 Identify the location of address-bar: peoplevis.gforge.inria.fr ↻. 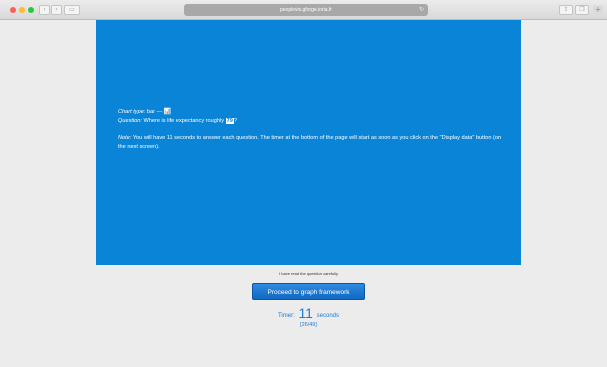
(306, 10).